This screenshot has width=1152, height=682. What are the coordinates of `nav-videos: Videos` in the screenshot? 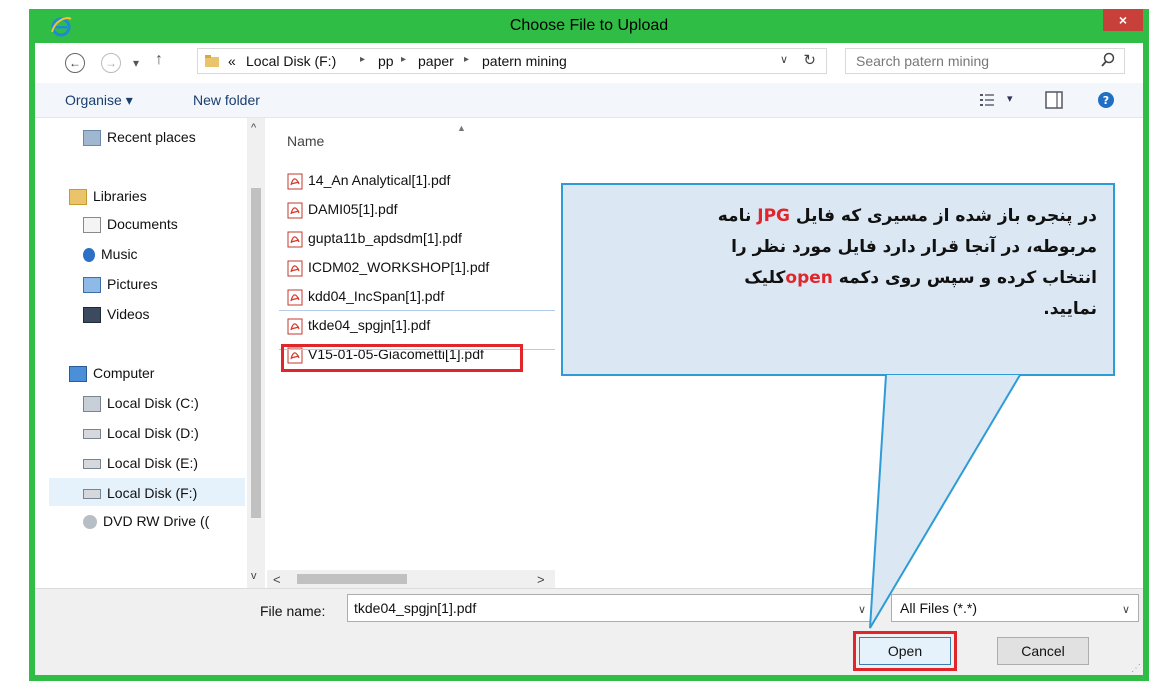 It's located at (116, 314).